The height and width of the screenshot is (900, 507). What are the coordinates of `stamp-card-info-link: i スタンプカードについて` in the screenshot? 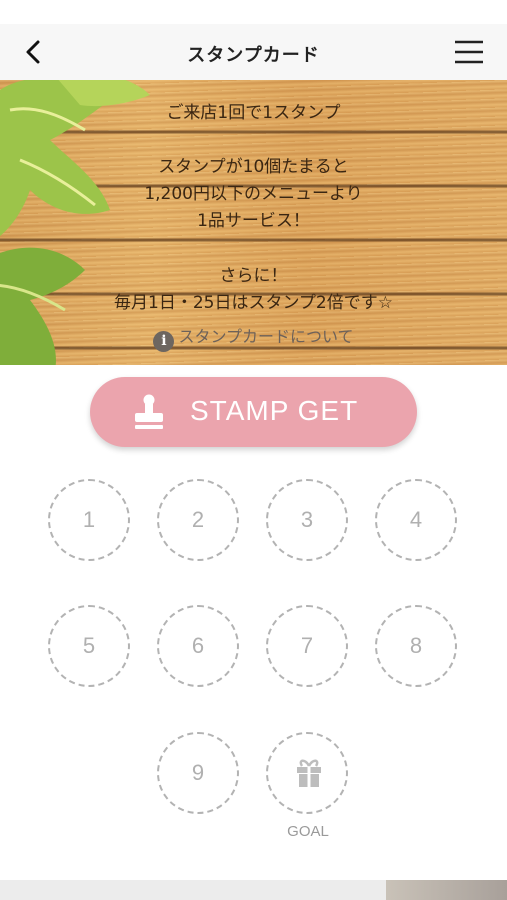 It's located at (253, 337).